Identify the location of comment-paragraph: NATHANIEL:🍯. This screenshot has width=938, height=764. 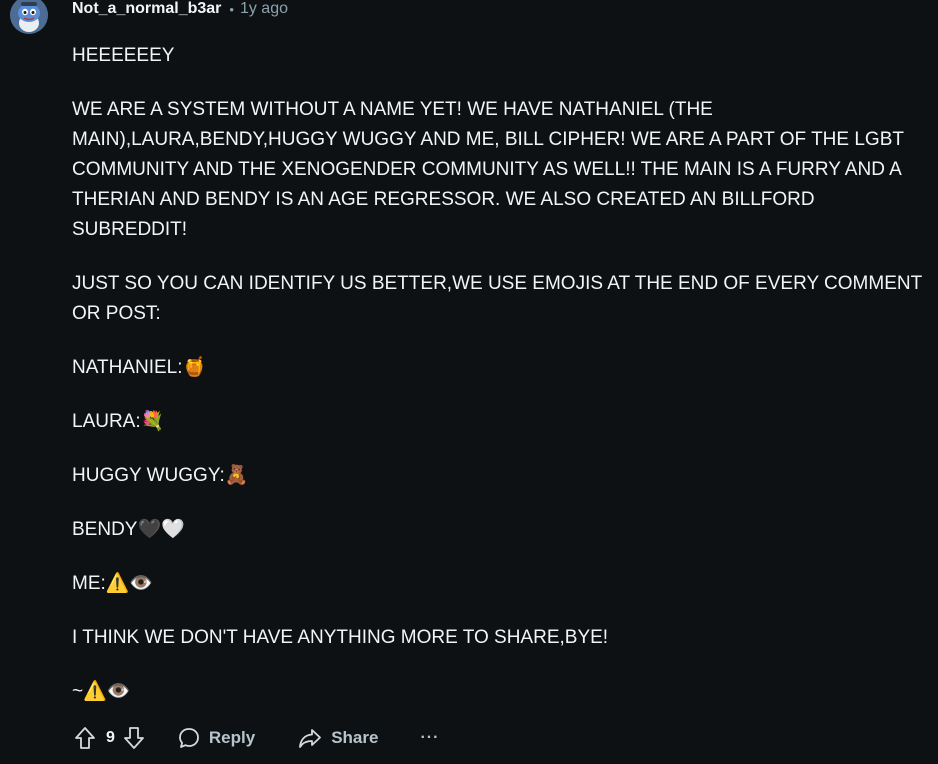
(139, 367).